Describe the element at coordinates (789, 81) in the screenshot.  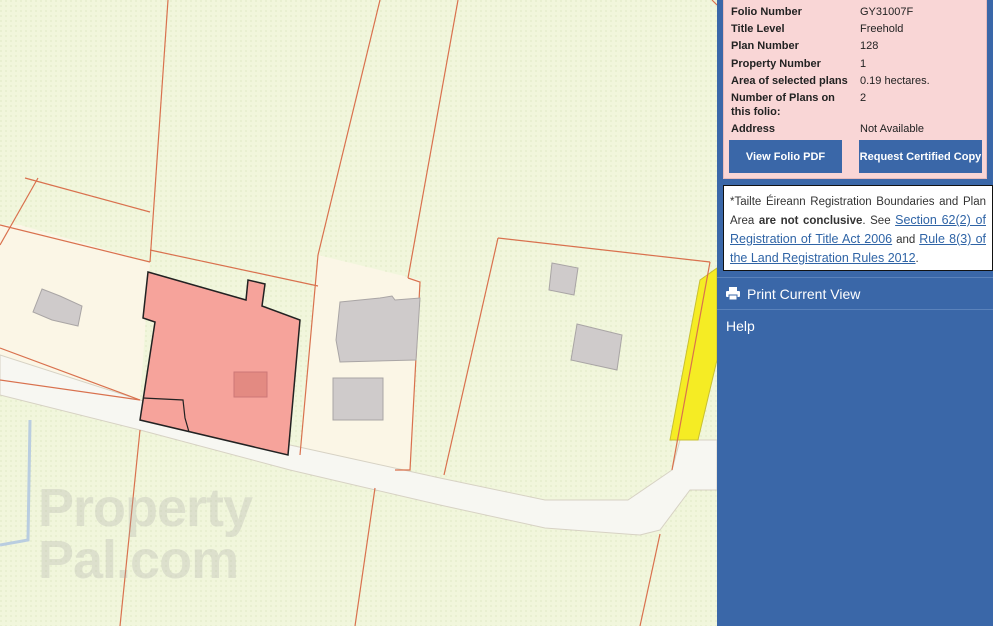
I see `field-label: Area of selected plans` at that location.